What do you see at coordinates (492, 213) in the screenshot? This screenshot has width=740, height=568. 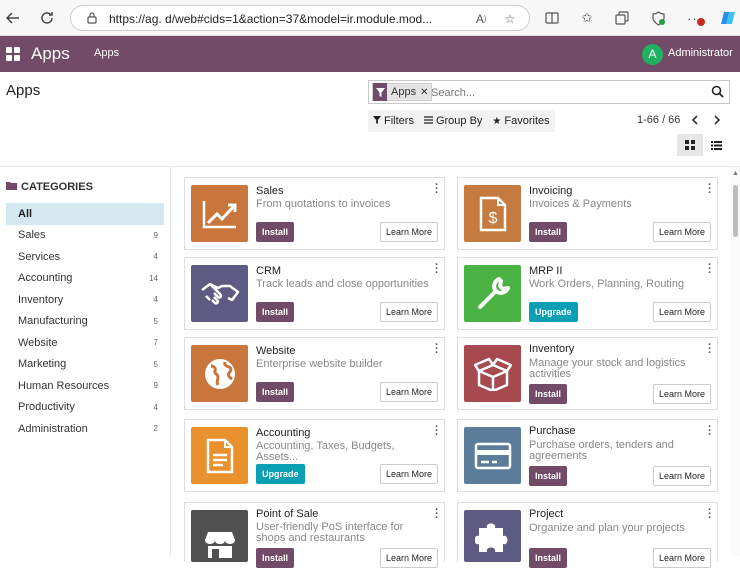 I see `invoice-icon: $` at bounding box center [492, 213].